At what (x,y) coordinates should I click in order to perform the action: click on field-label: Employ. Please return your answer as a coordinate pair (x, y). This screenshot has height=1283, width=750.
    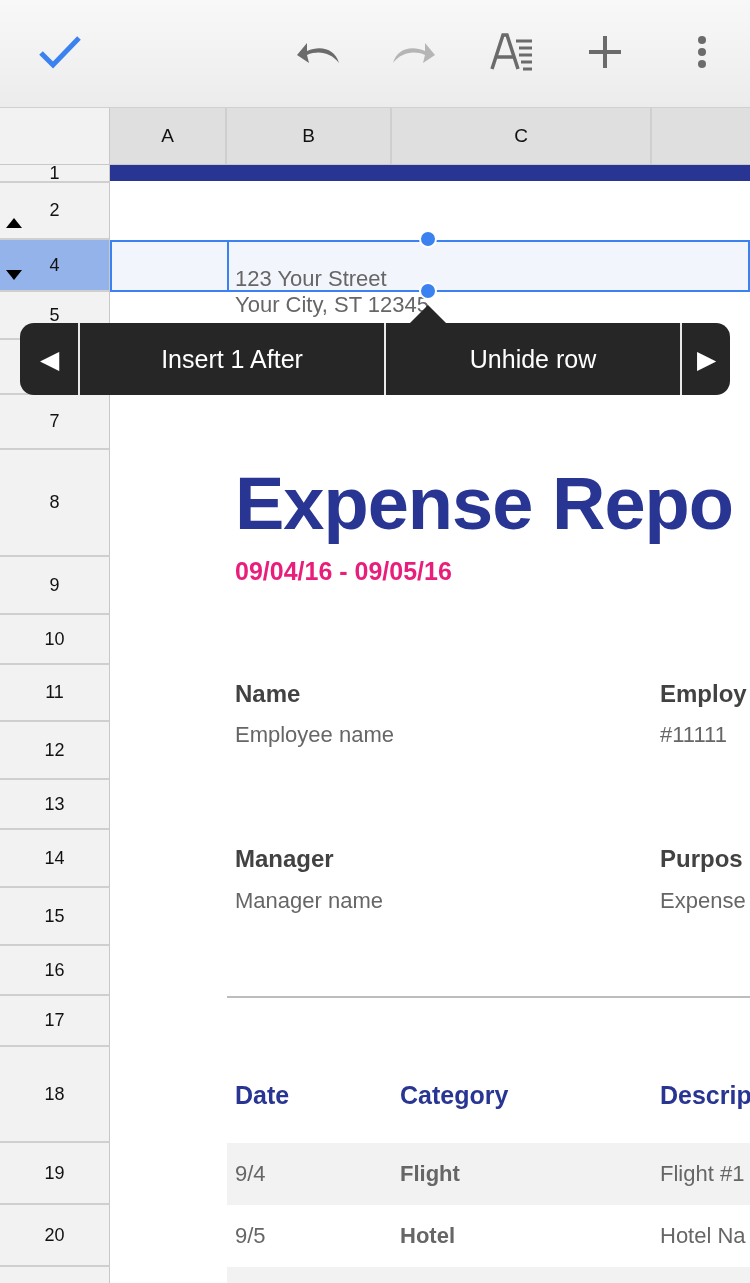
    Looking at the image, I should click on (703, 693).